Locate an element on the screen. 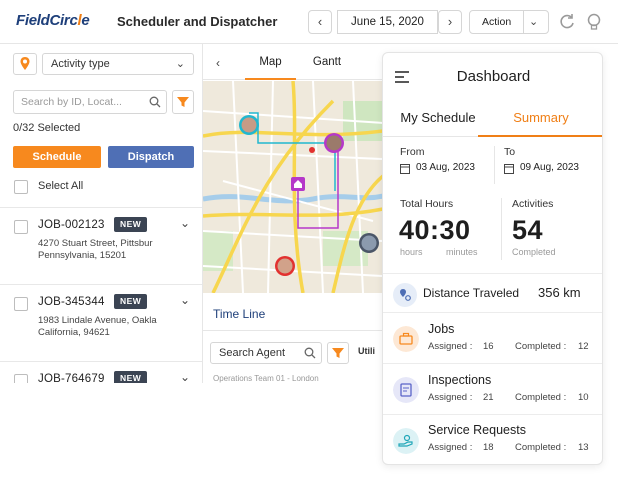 The image size is (618, 485). job-list-item: JOB-764679 NEW ⌄ is located at coordinates (101, 372).